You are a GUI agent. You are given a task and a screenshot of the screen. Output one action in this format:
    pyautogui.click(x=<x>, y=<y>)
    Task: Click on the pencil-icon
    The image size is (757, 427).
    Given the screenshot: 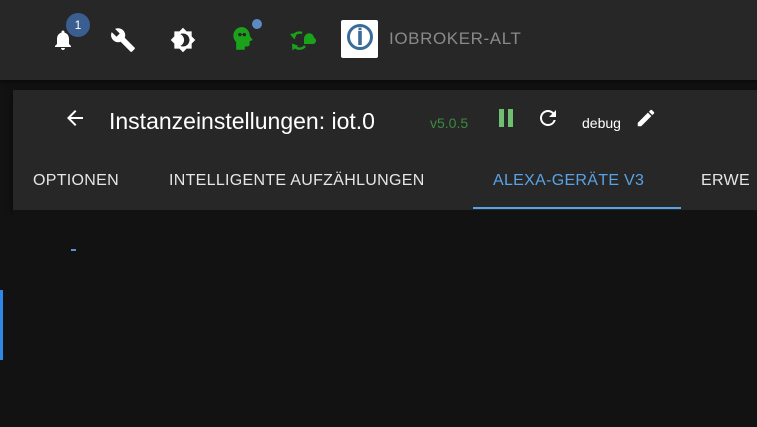 What is the action you would take?
    pyautogui.click(x=646, y=120)
    